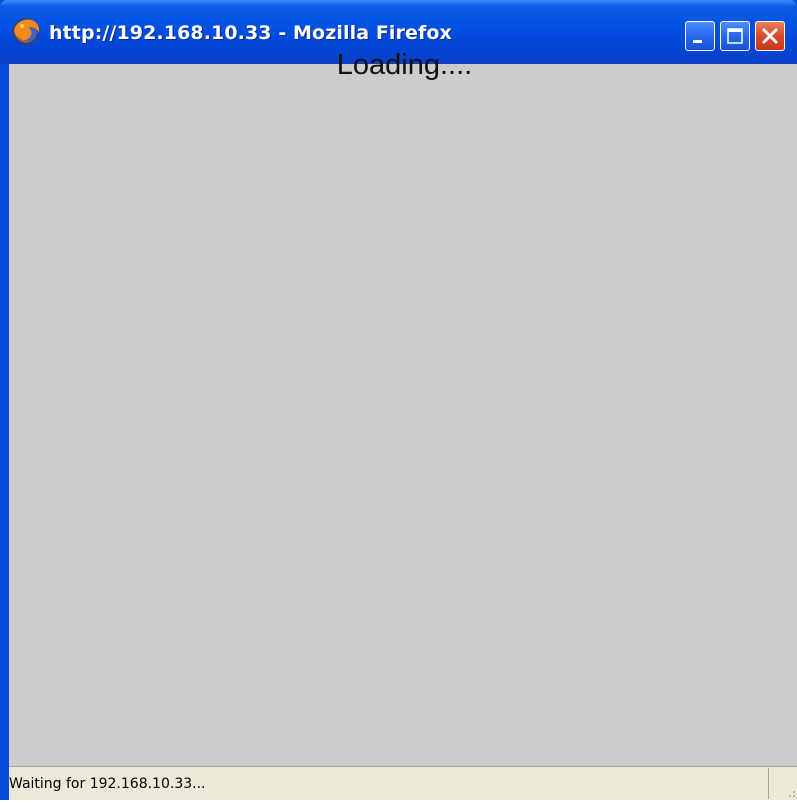  I want to click on close-button, so click(770, 36).